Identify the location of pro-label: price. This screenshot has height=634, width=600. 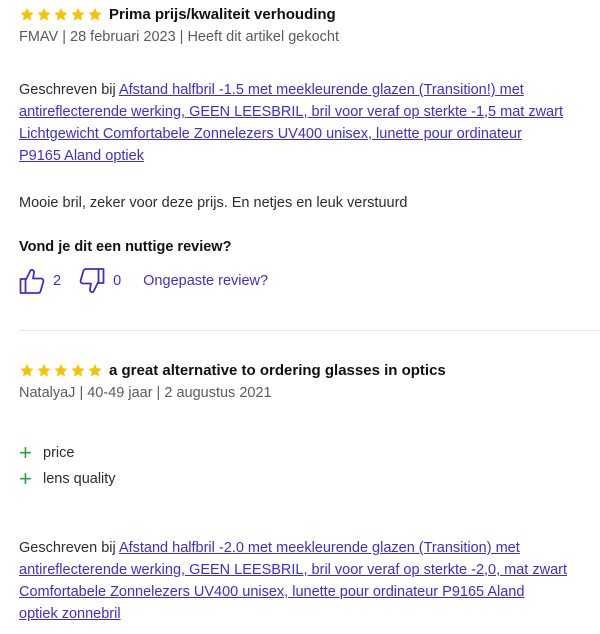
(59, 453).